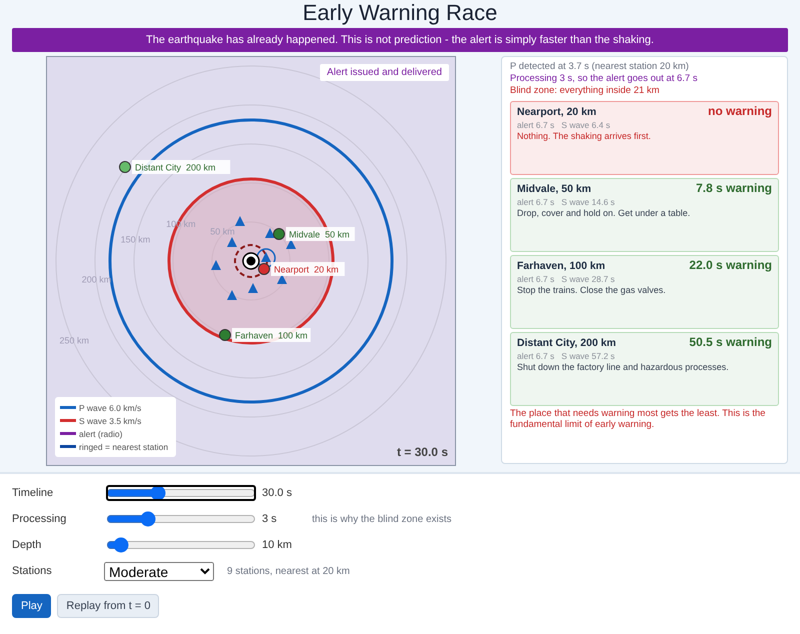  I want to click on control-note: this is why the blind zone exists, so click(382, 519).